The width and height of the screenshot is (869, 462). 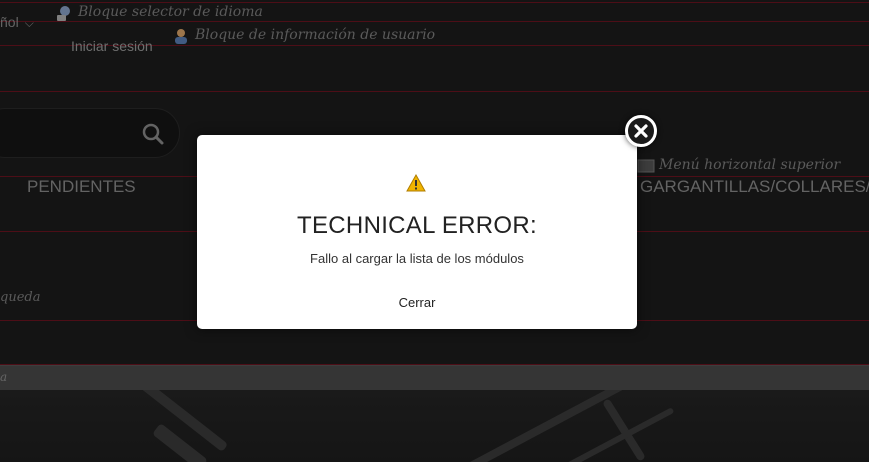 I want to click on close-button: Cerrar, so click(x=417, y=302).